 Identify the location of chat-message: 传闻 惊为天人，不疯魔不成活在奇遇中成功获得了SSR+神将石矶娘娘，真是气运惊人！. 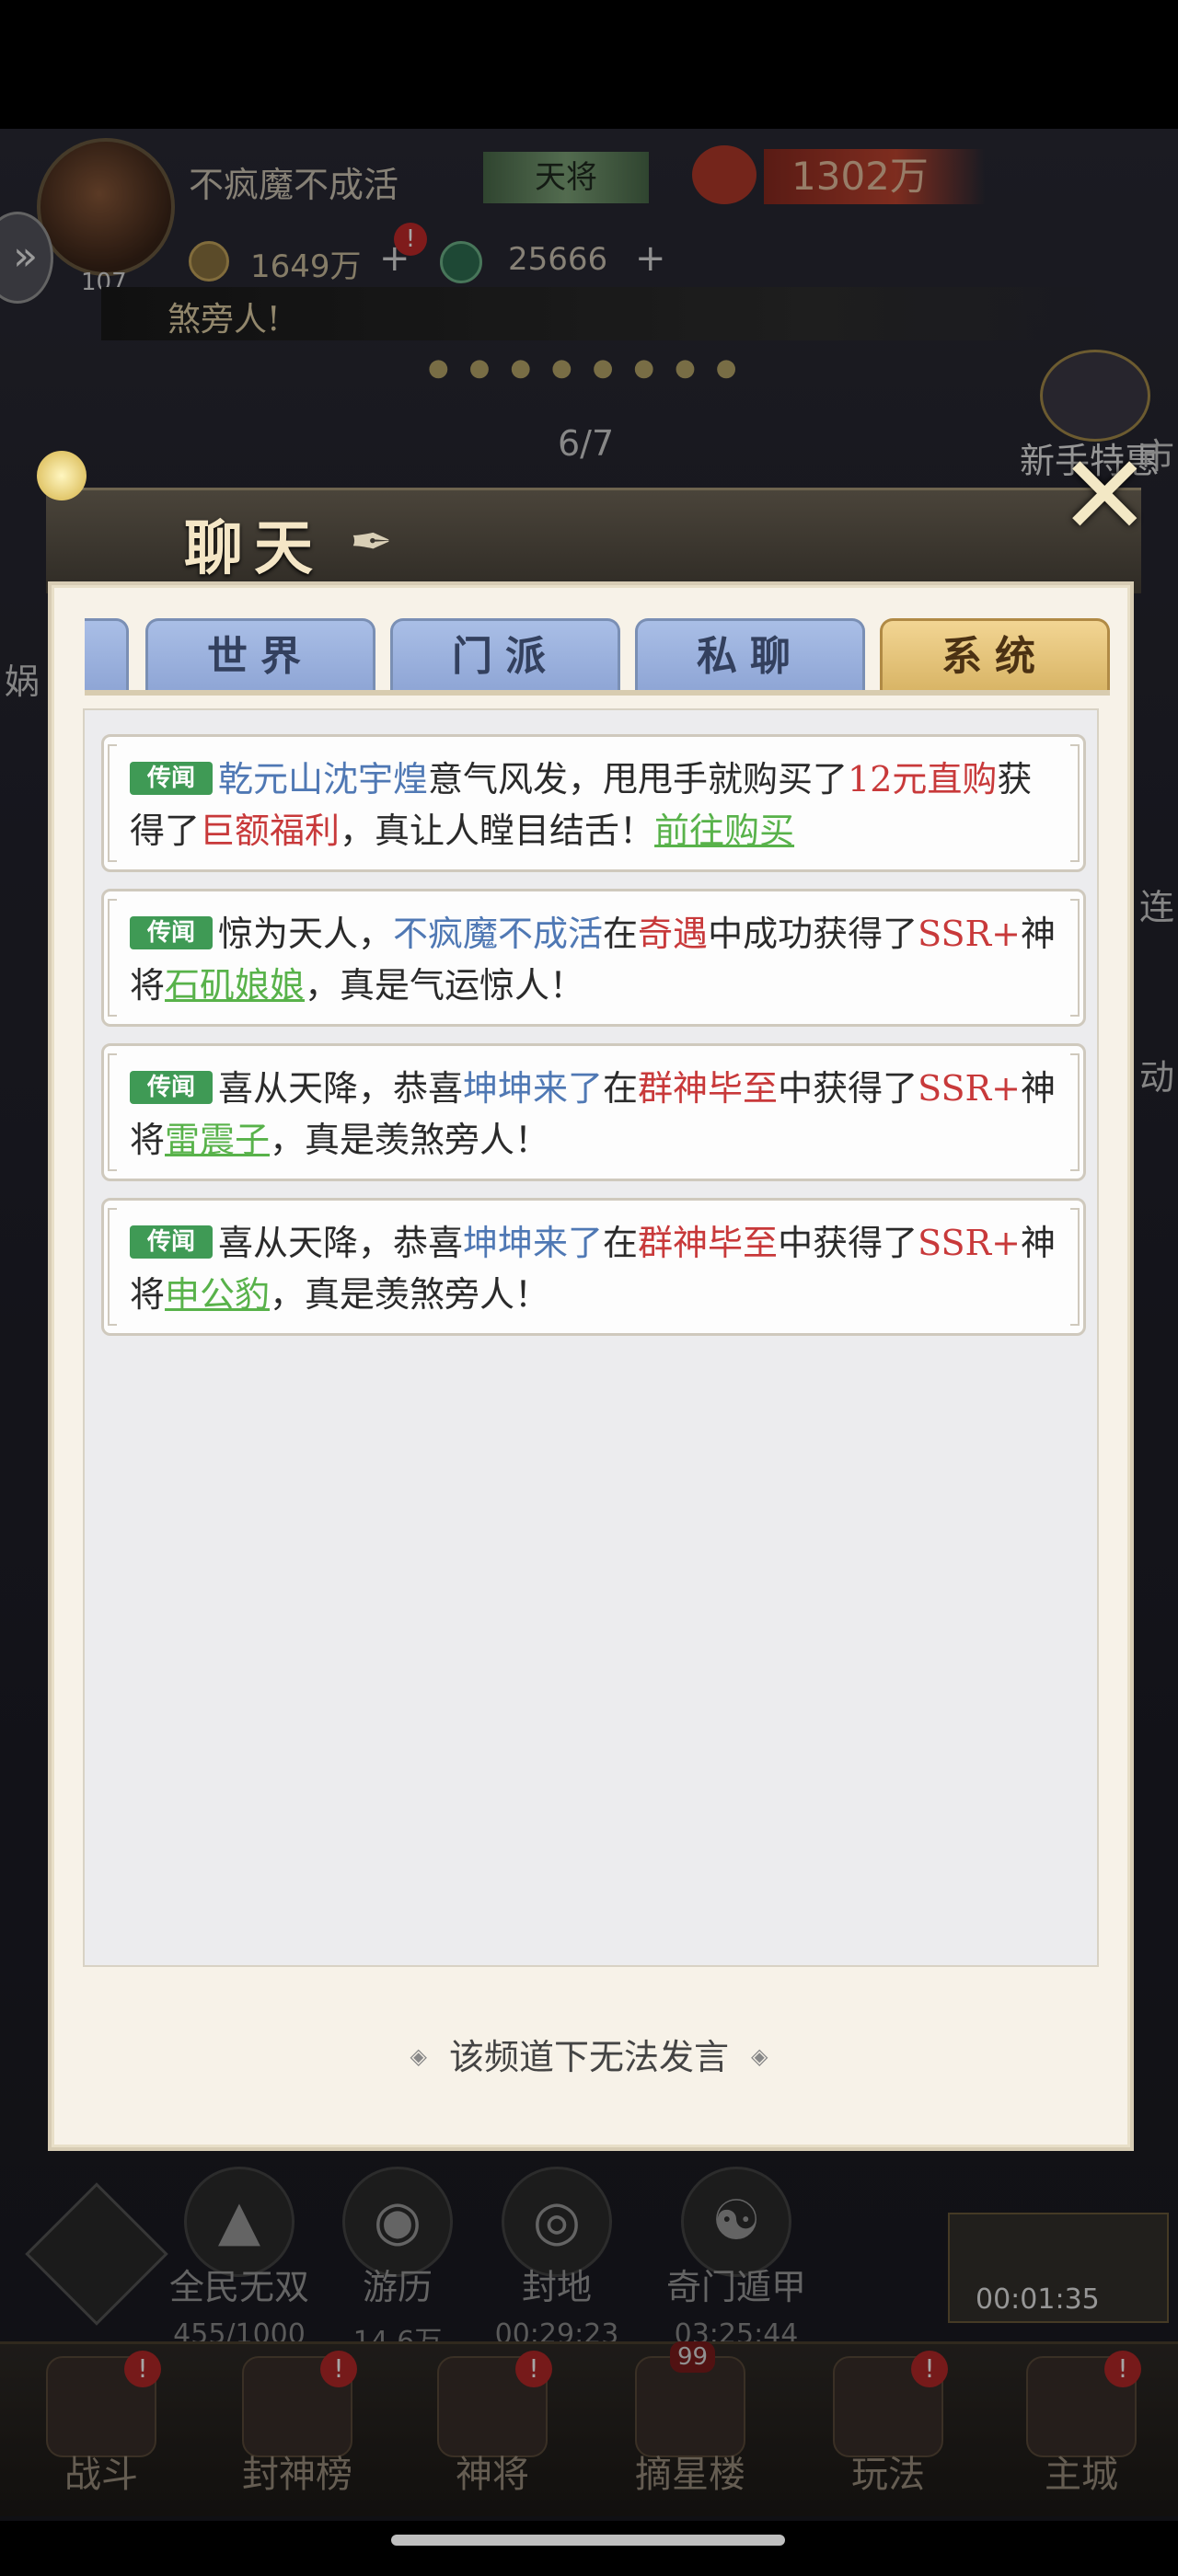
(593, 958).